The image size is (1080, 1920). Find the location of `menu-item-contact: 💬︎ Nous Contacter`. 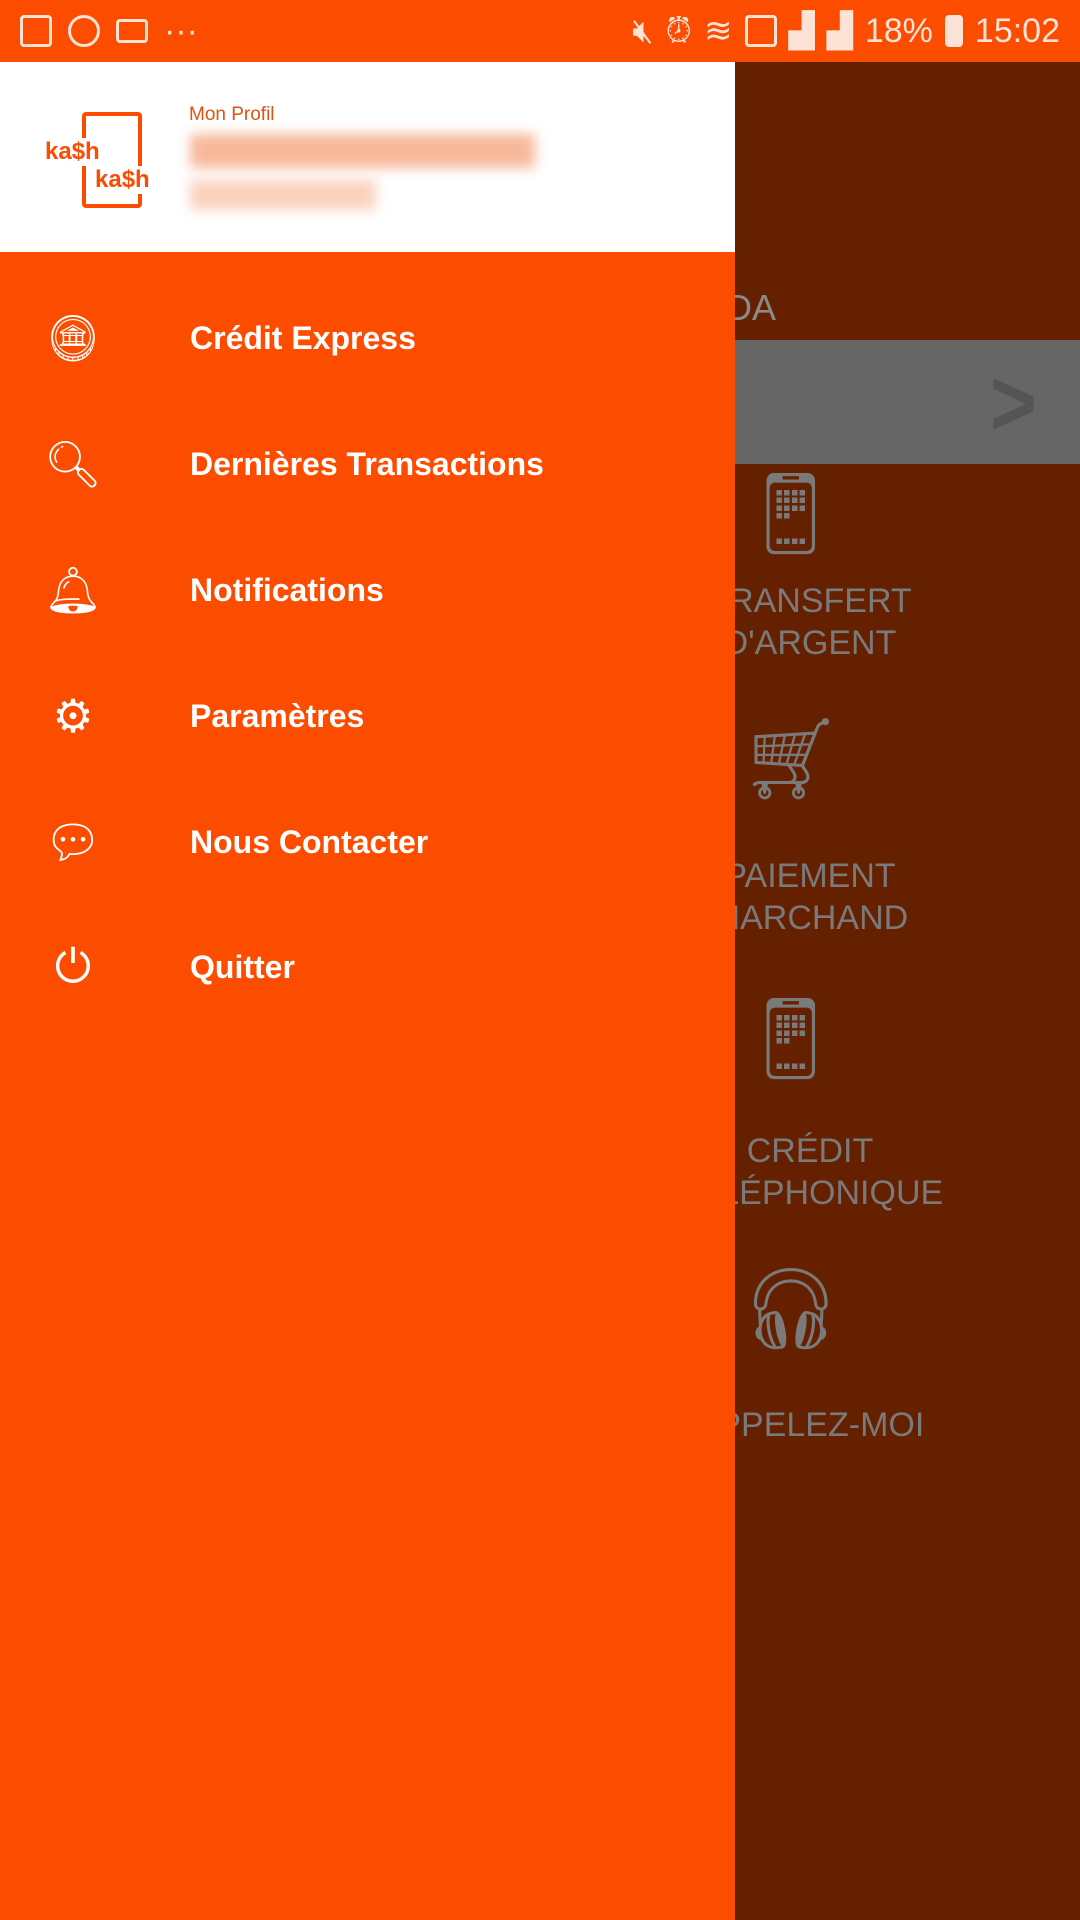

menu-item-contact: 💬︎ Nous Contacter is located at coordinates (367, 842).